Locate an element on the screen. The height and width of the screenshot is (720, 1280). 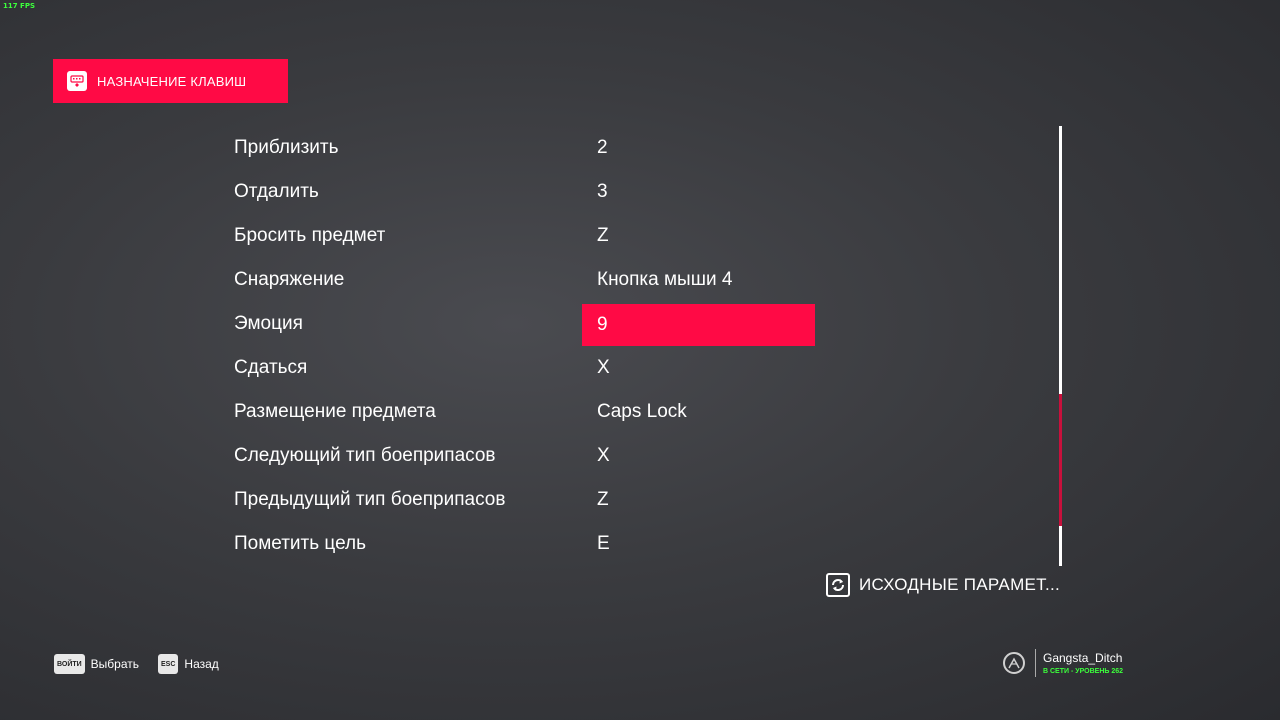
binding-action-label: Следующий тип боеприпасов is located at coordinates (365, 455).